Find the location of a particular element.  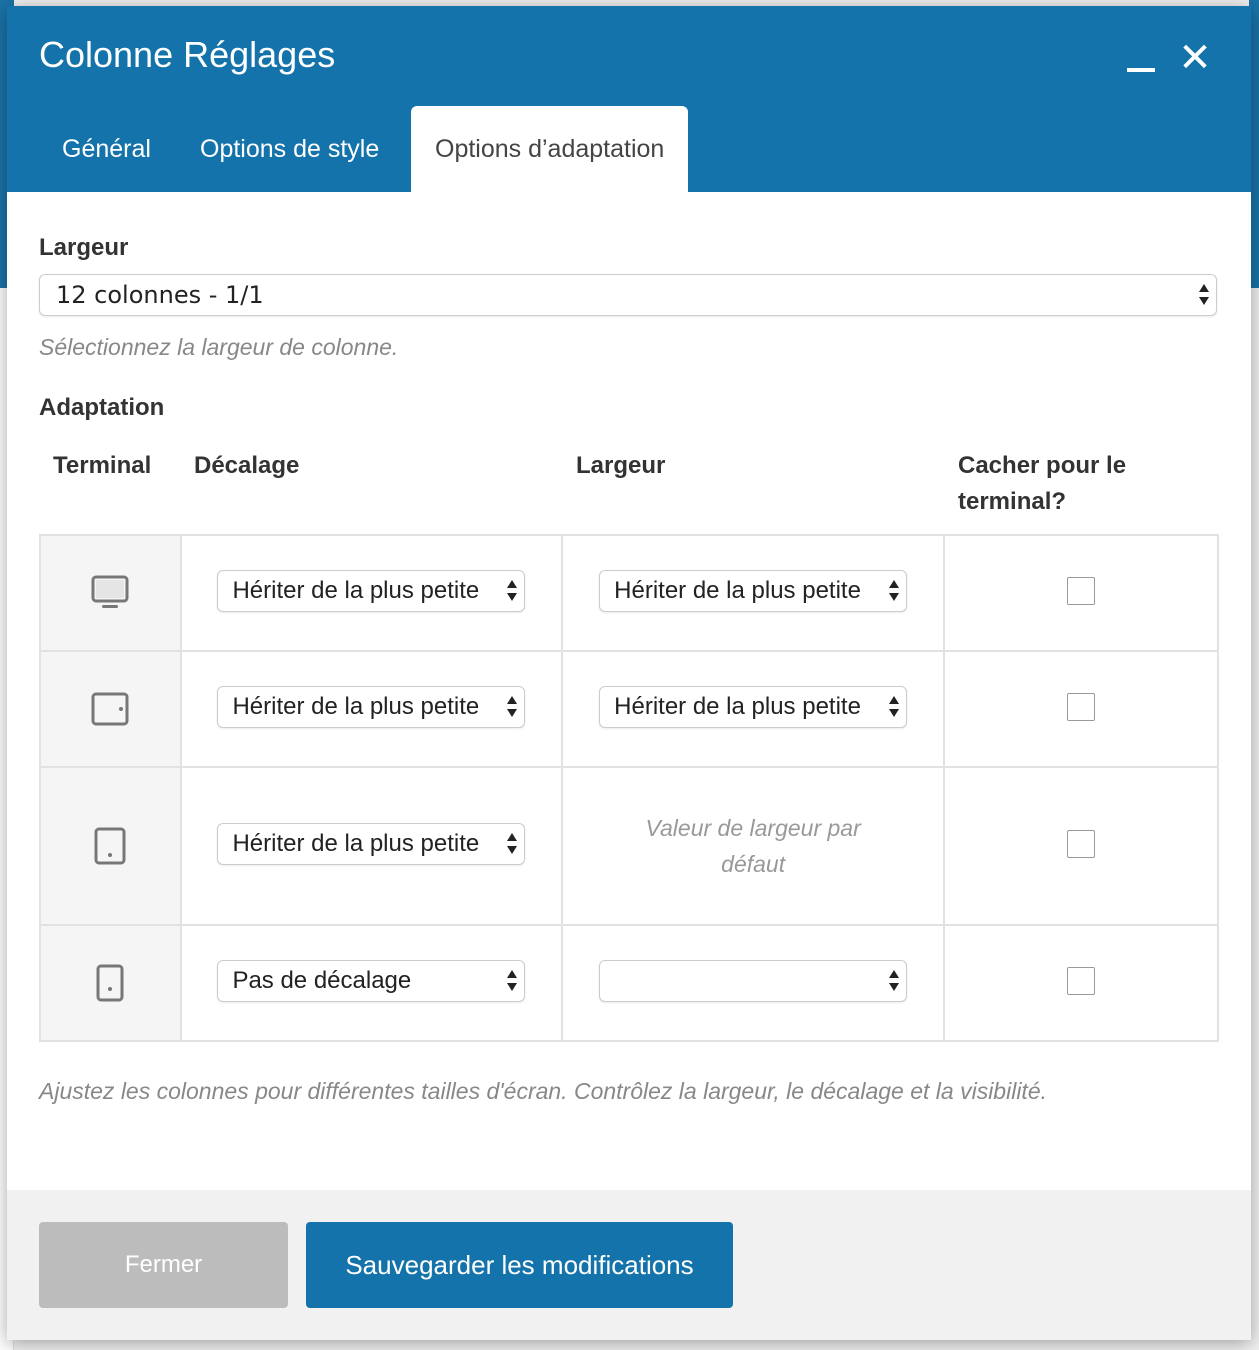

tab-responsive-options: Options d’adaptation is located at coordinates (550, 149).